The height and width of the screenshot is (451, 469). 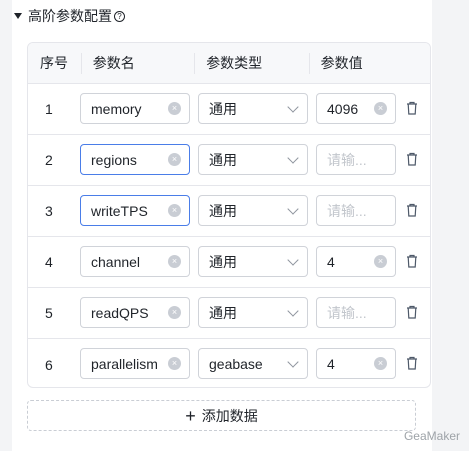 What do you see at coordinates (116, 261) in the screenshot?
I see `param-name-value: channel` at bounding box center [116, 261].